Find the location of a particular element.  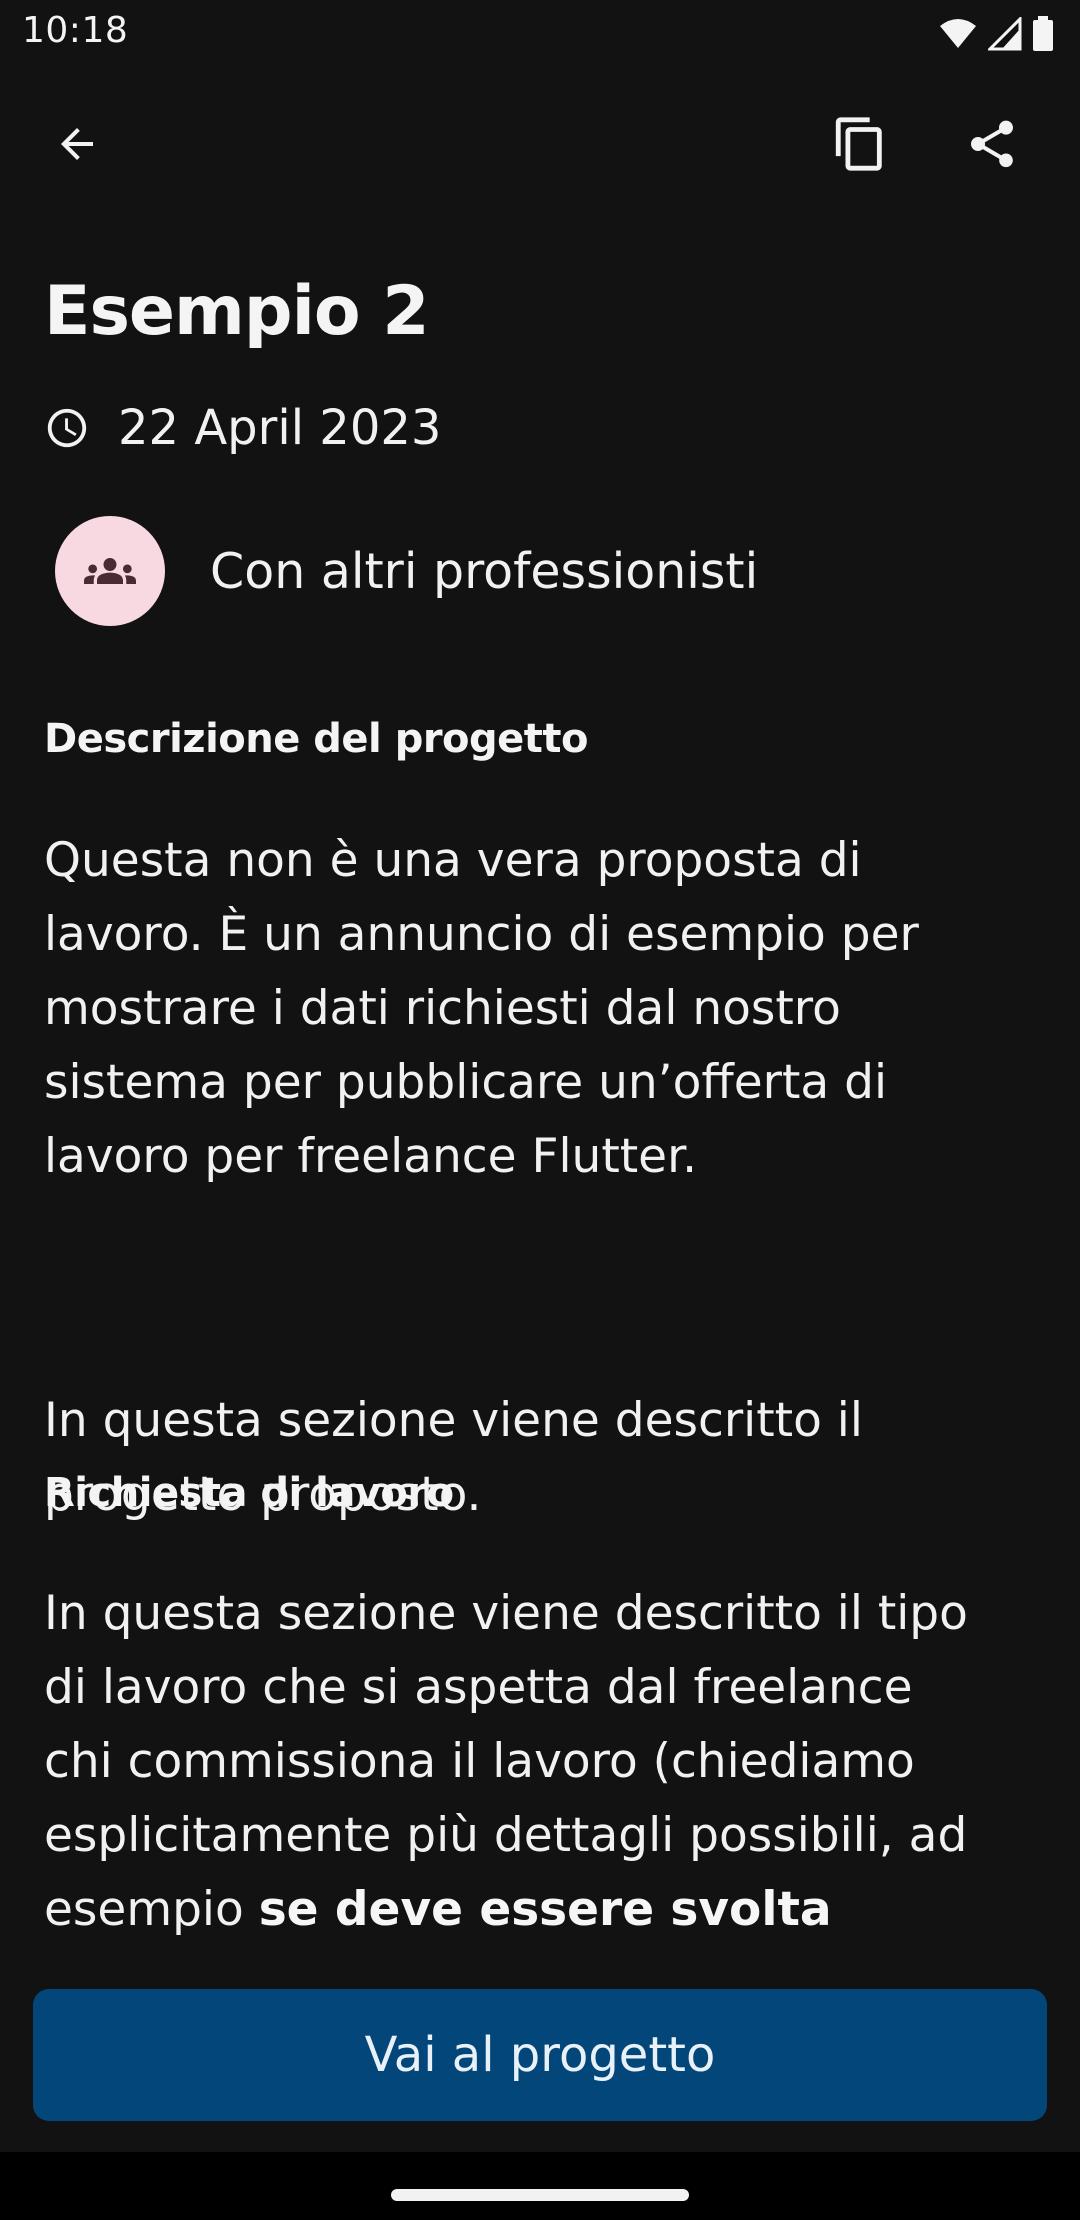

go-to-project-button: Vai al progetto is located at coordinates (540, 2055).